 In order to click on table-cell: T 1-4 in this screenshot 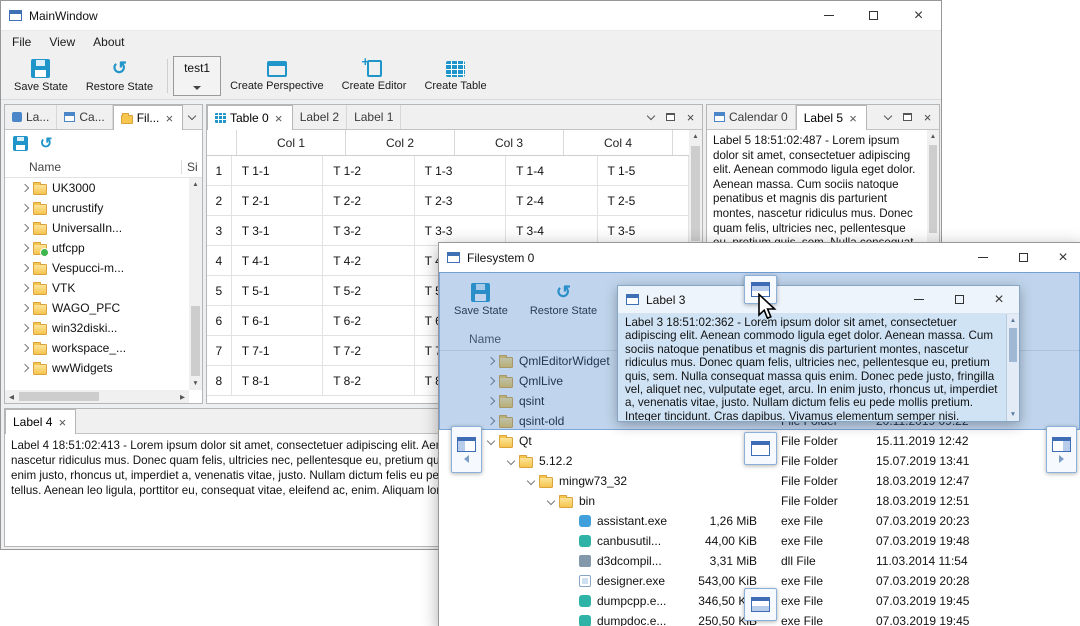, I will do `click(552, 171)`.